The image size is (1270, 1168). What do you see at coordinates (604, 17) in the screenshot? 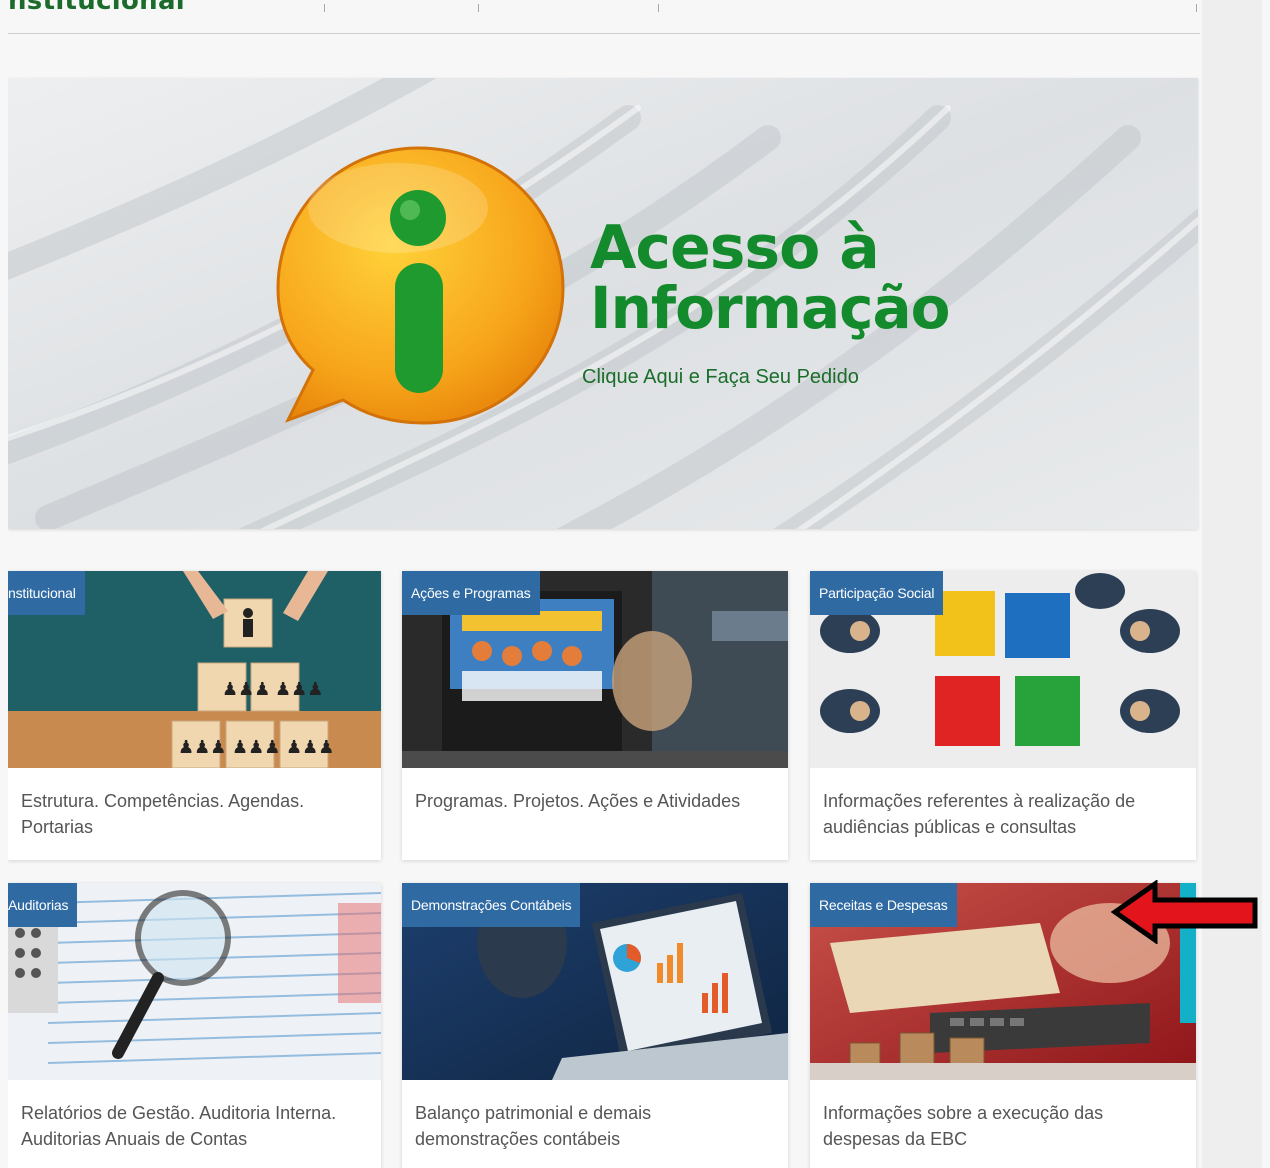
I see `section-header: nstitucional` at bounding box center [604, 17].